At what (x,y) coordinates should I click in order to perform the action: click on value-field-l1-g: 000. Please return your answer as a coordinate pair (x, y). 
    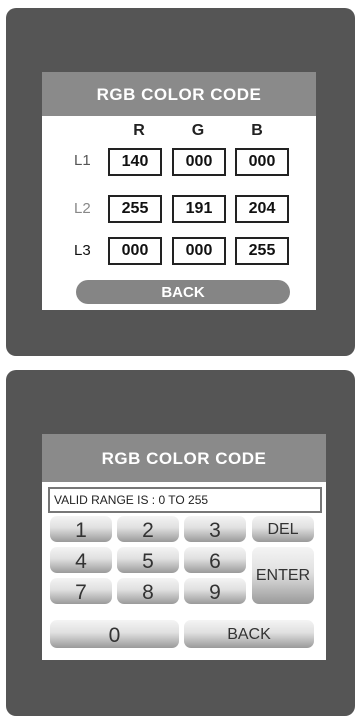
    Looking at the image, I should click on (199, 162).